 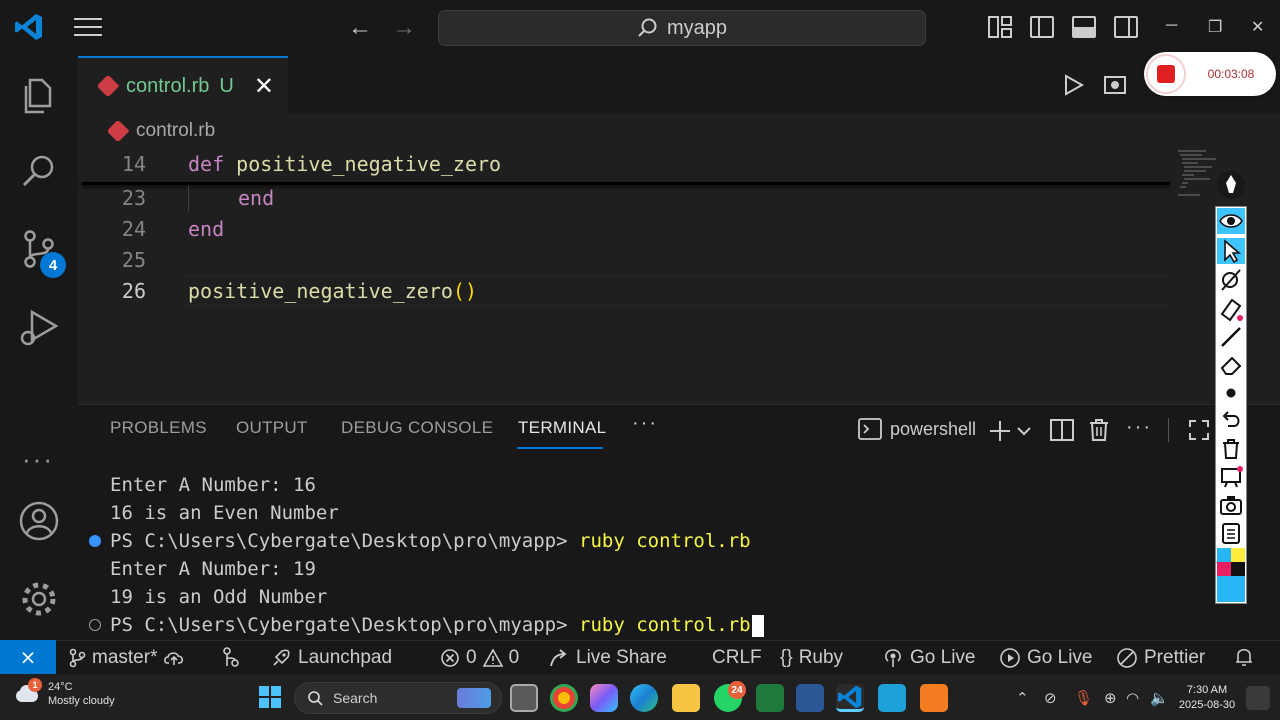 What do you see at coordinates (398, 698) in the screenshot?
I see `taskbar-search: Search` at bounding box center [398, 698].